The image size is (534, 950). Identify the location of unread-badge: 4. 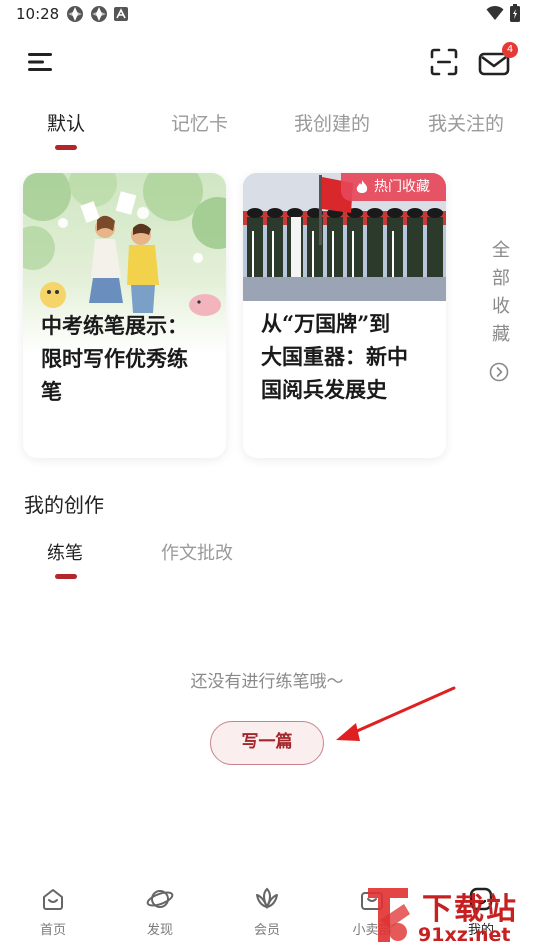
(510, 50).